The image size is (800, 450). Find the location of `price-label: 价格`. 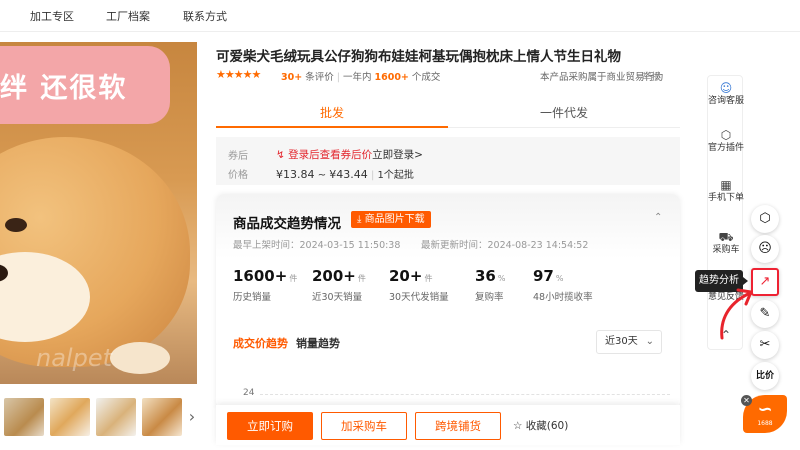

price-label: 价格 is located at coordinates (238, 175).